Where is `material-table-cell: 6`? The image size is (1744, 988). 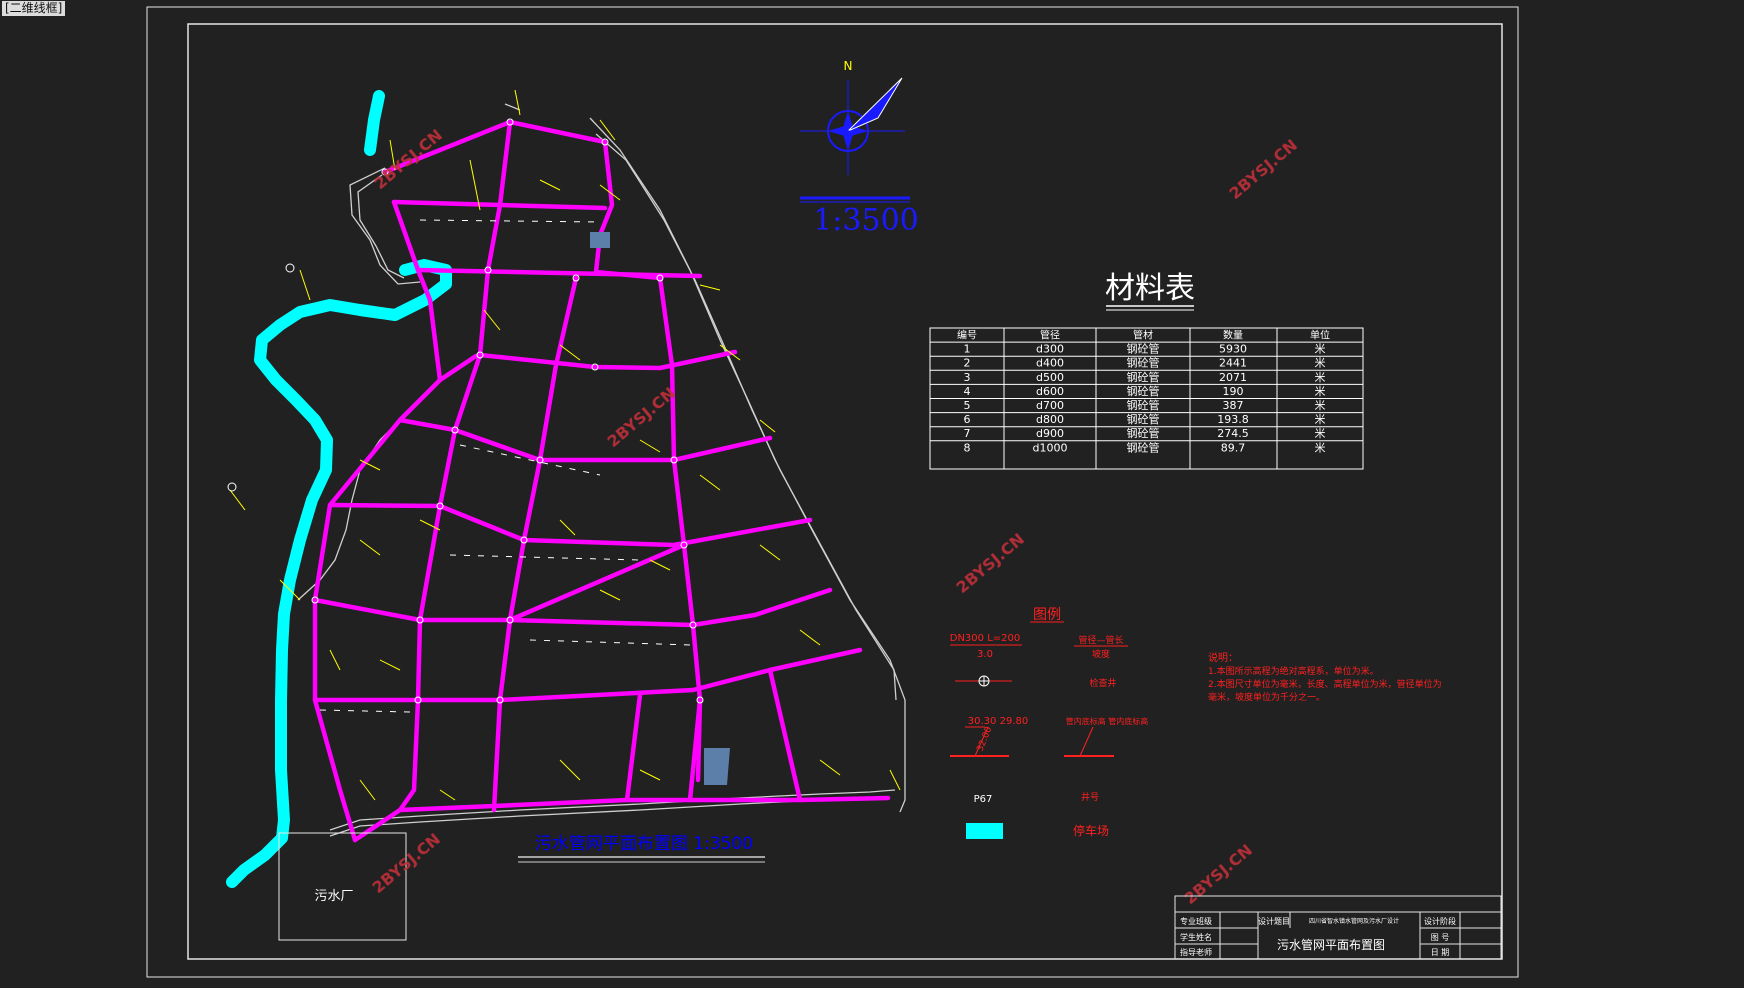 material-table-cell: 6 is located at coordinates (967, 419).